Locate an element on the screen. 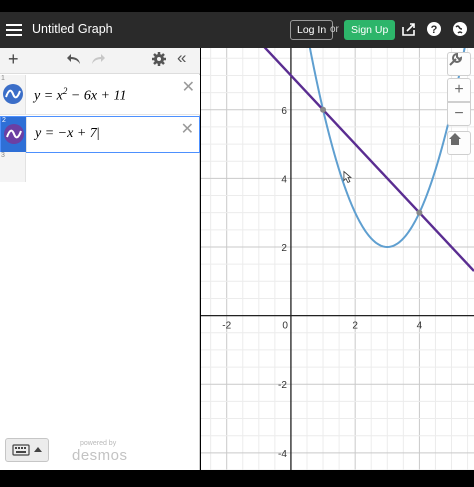  hamburger-menu-icon is located at coordinates (14, 30).